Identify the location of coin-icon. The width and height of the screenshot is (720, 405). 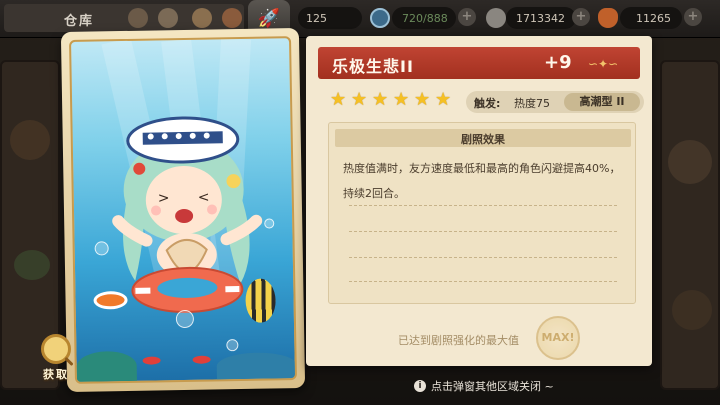
(496, 18).